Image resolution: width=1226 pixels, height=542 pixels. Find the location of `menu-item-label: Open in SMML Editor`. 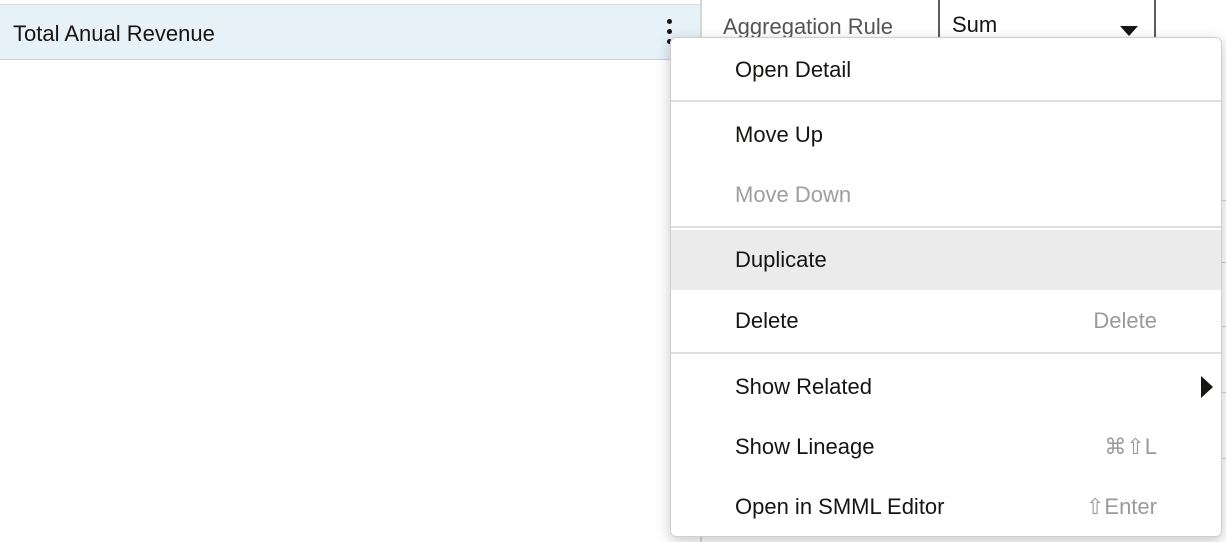

menu-item-label: Open in SMML Editor is located at coordinates (840, 506).